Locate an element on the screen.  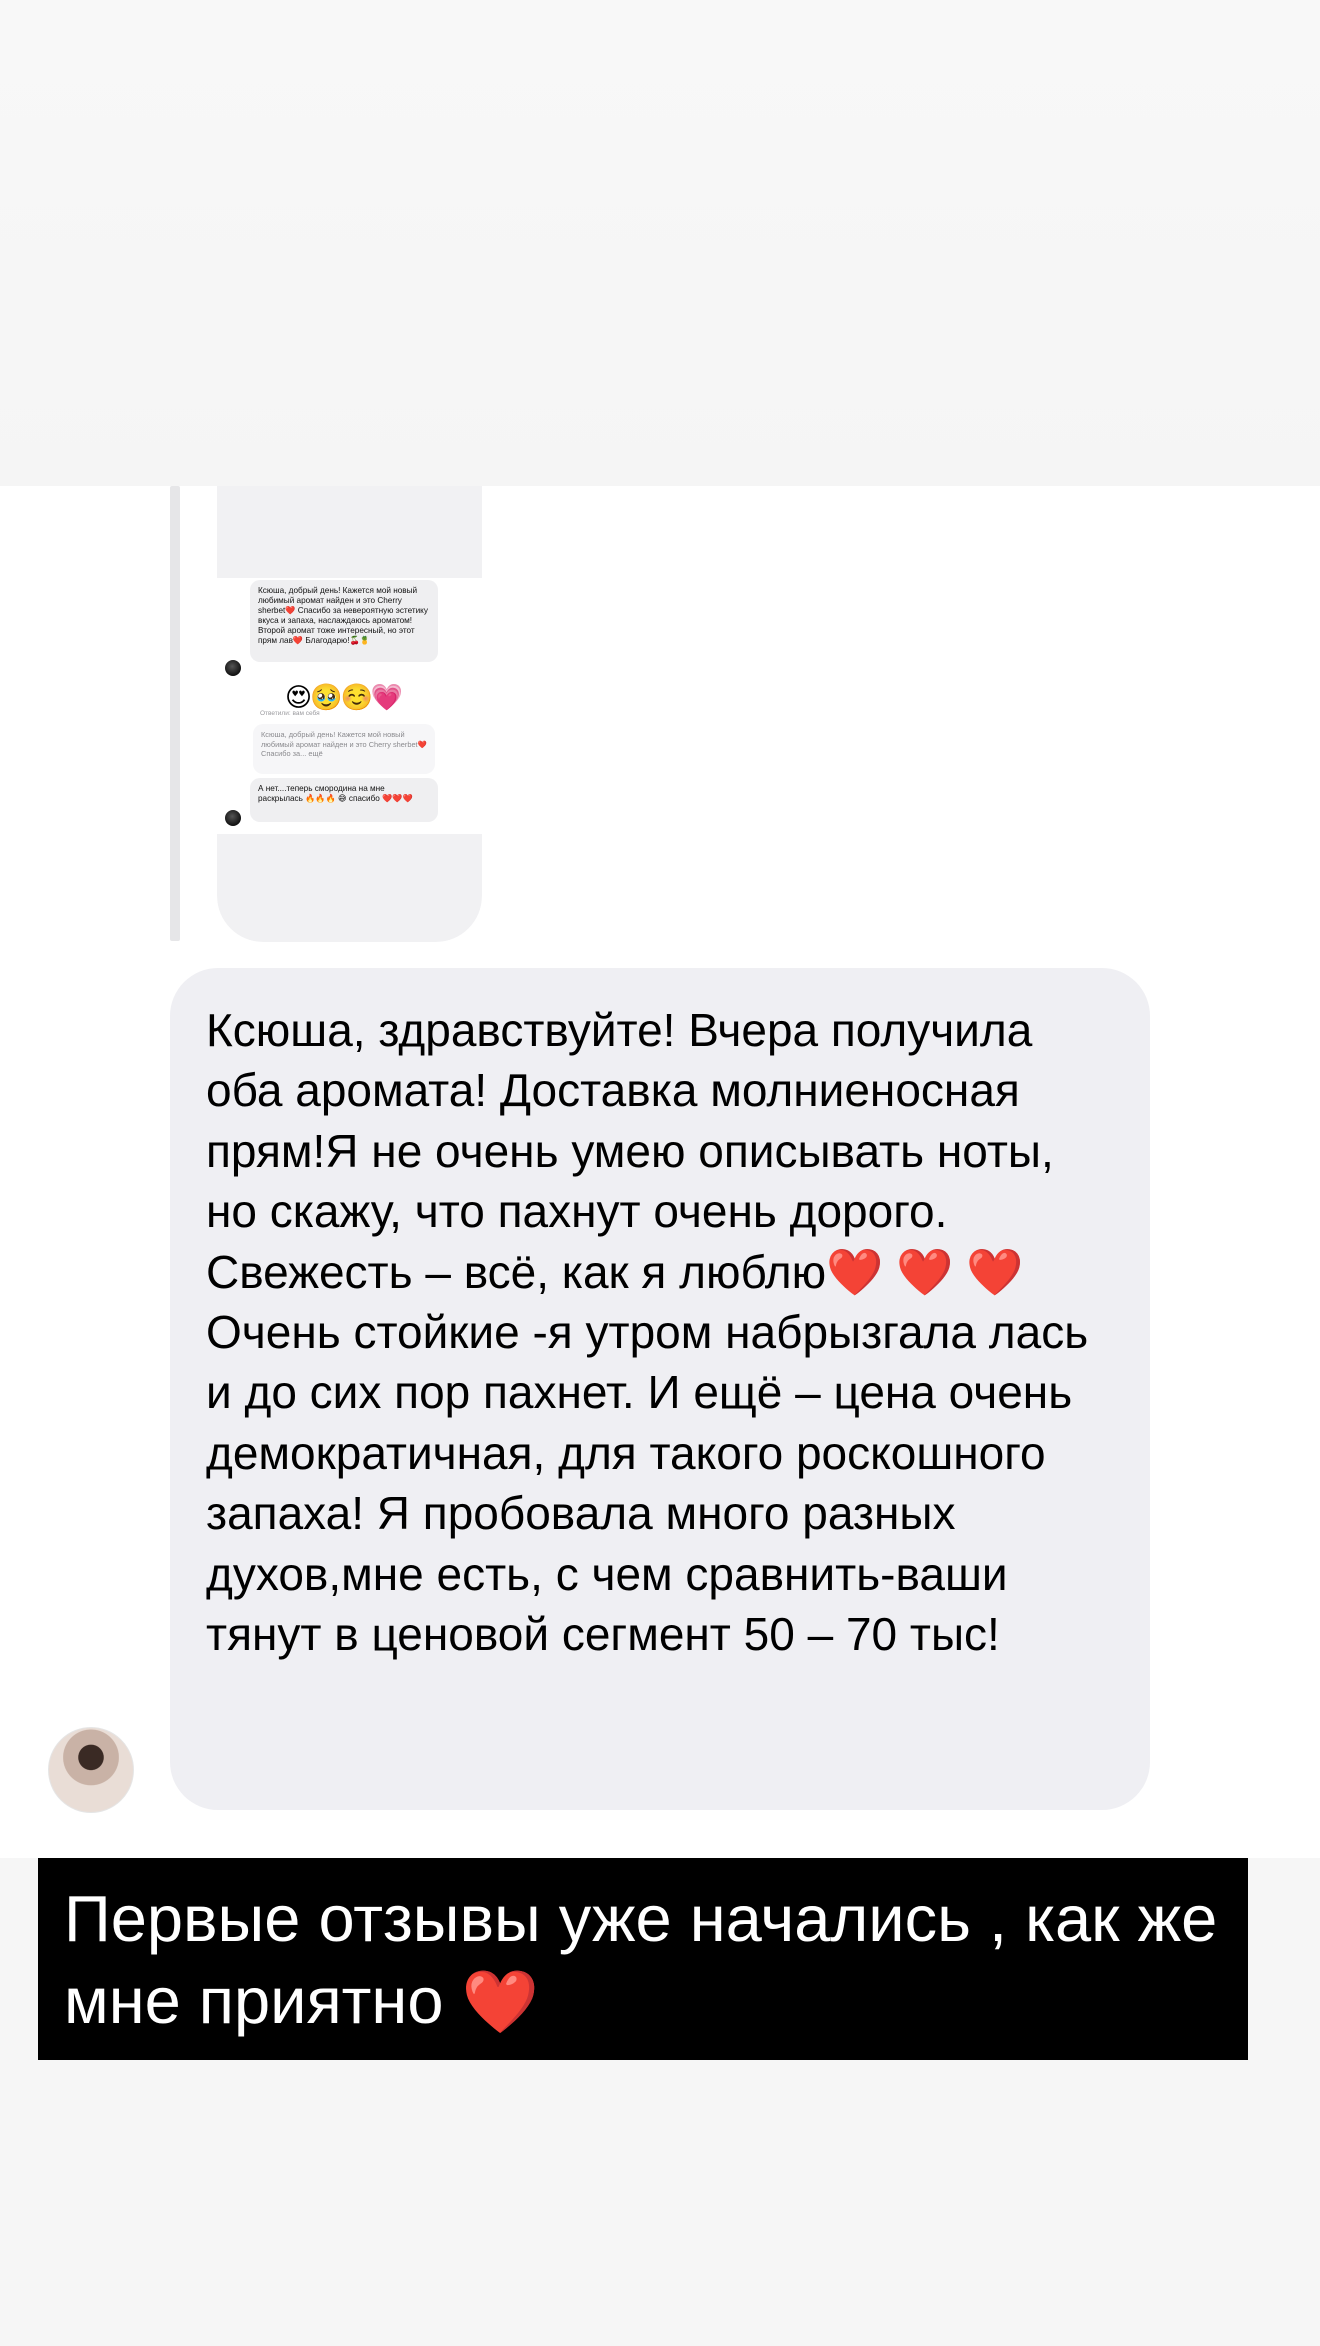
sender-avatar is located at coordinates (91, 1770).